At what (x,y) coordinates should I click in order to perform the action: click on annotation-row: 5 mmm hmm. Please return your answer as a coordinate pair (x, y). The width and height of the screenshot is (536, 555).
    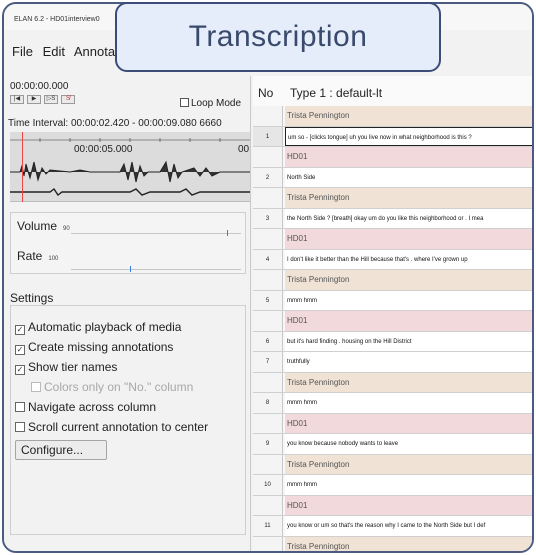
    Looking at the image, I should click on (392, 300).